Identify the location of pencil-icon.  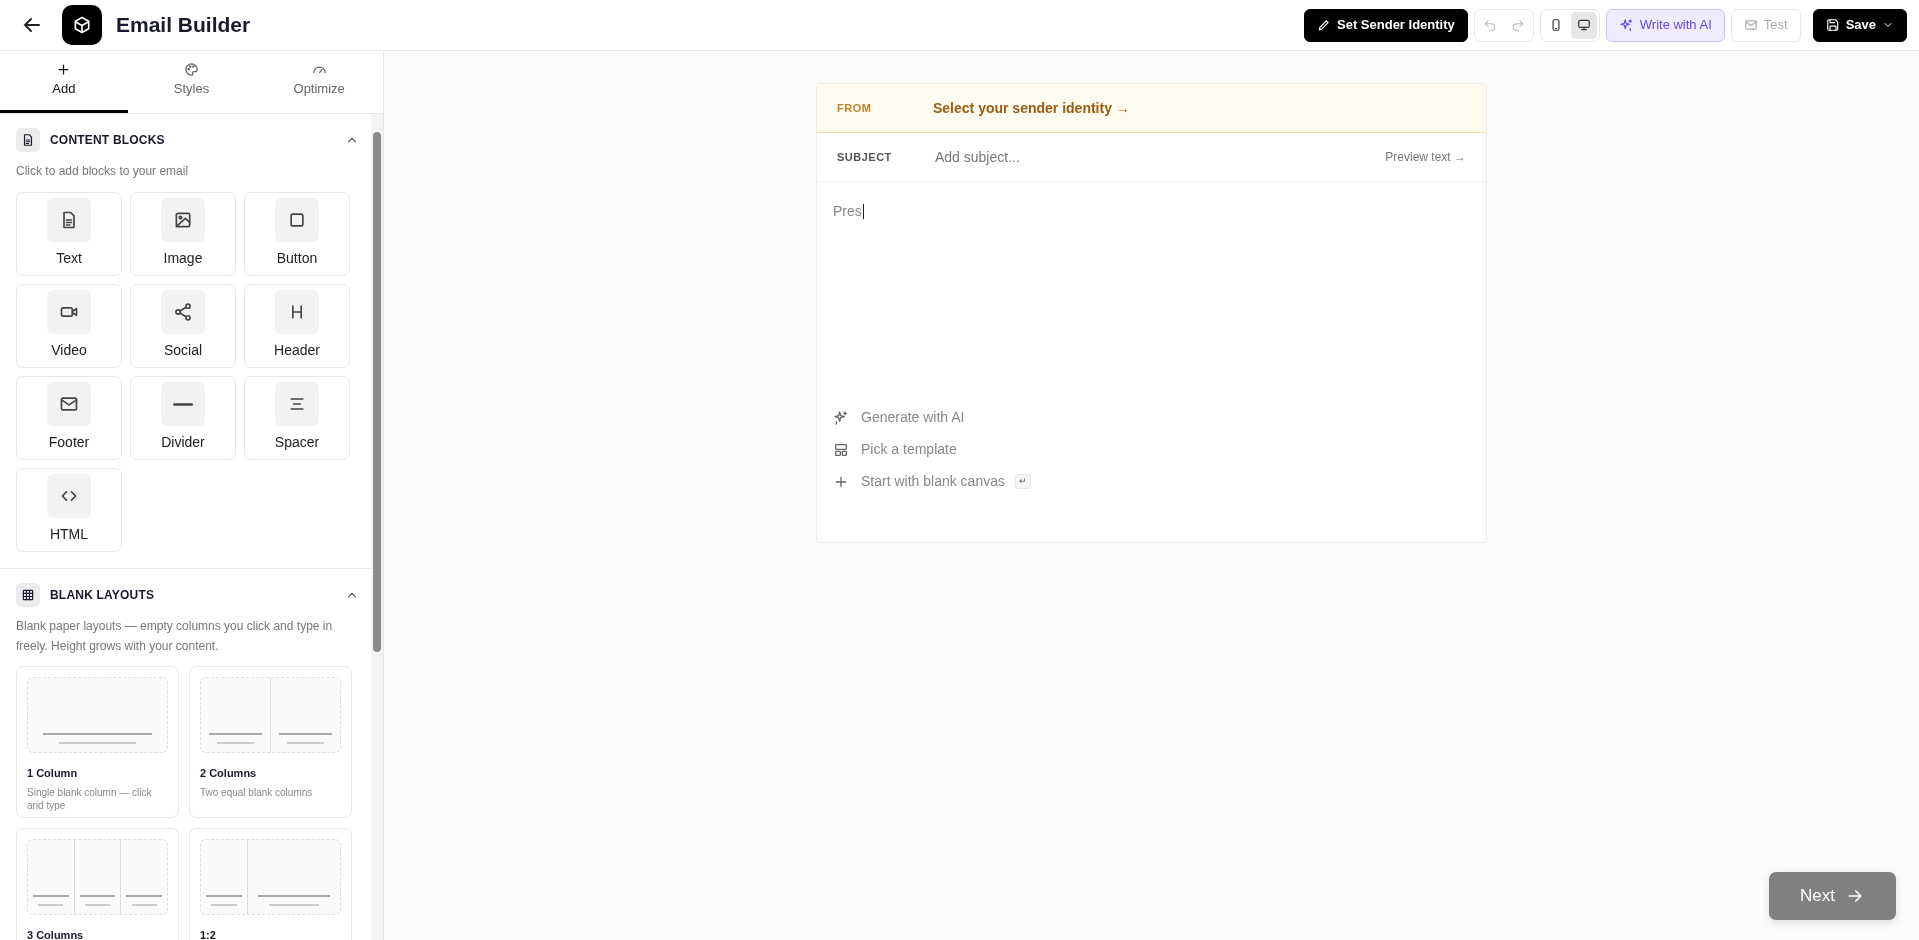
(1324, 25).